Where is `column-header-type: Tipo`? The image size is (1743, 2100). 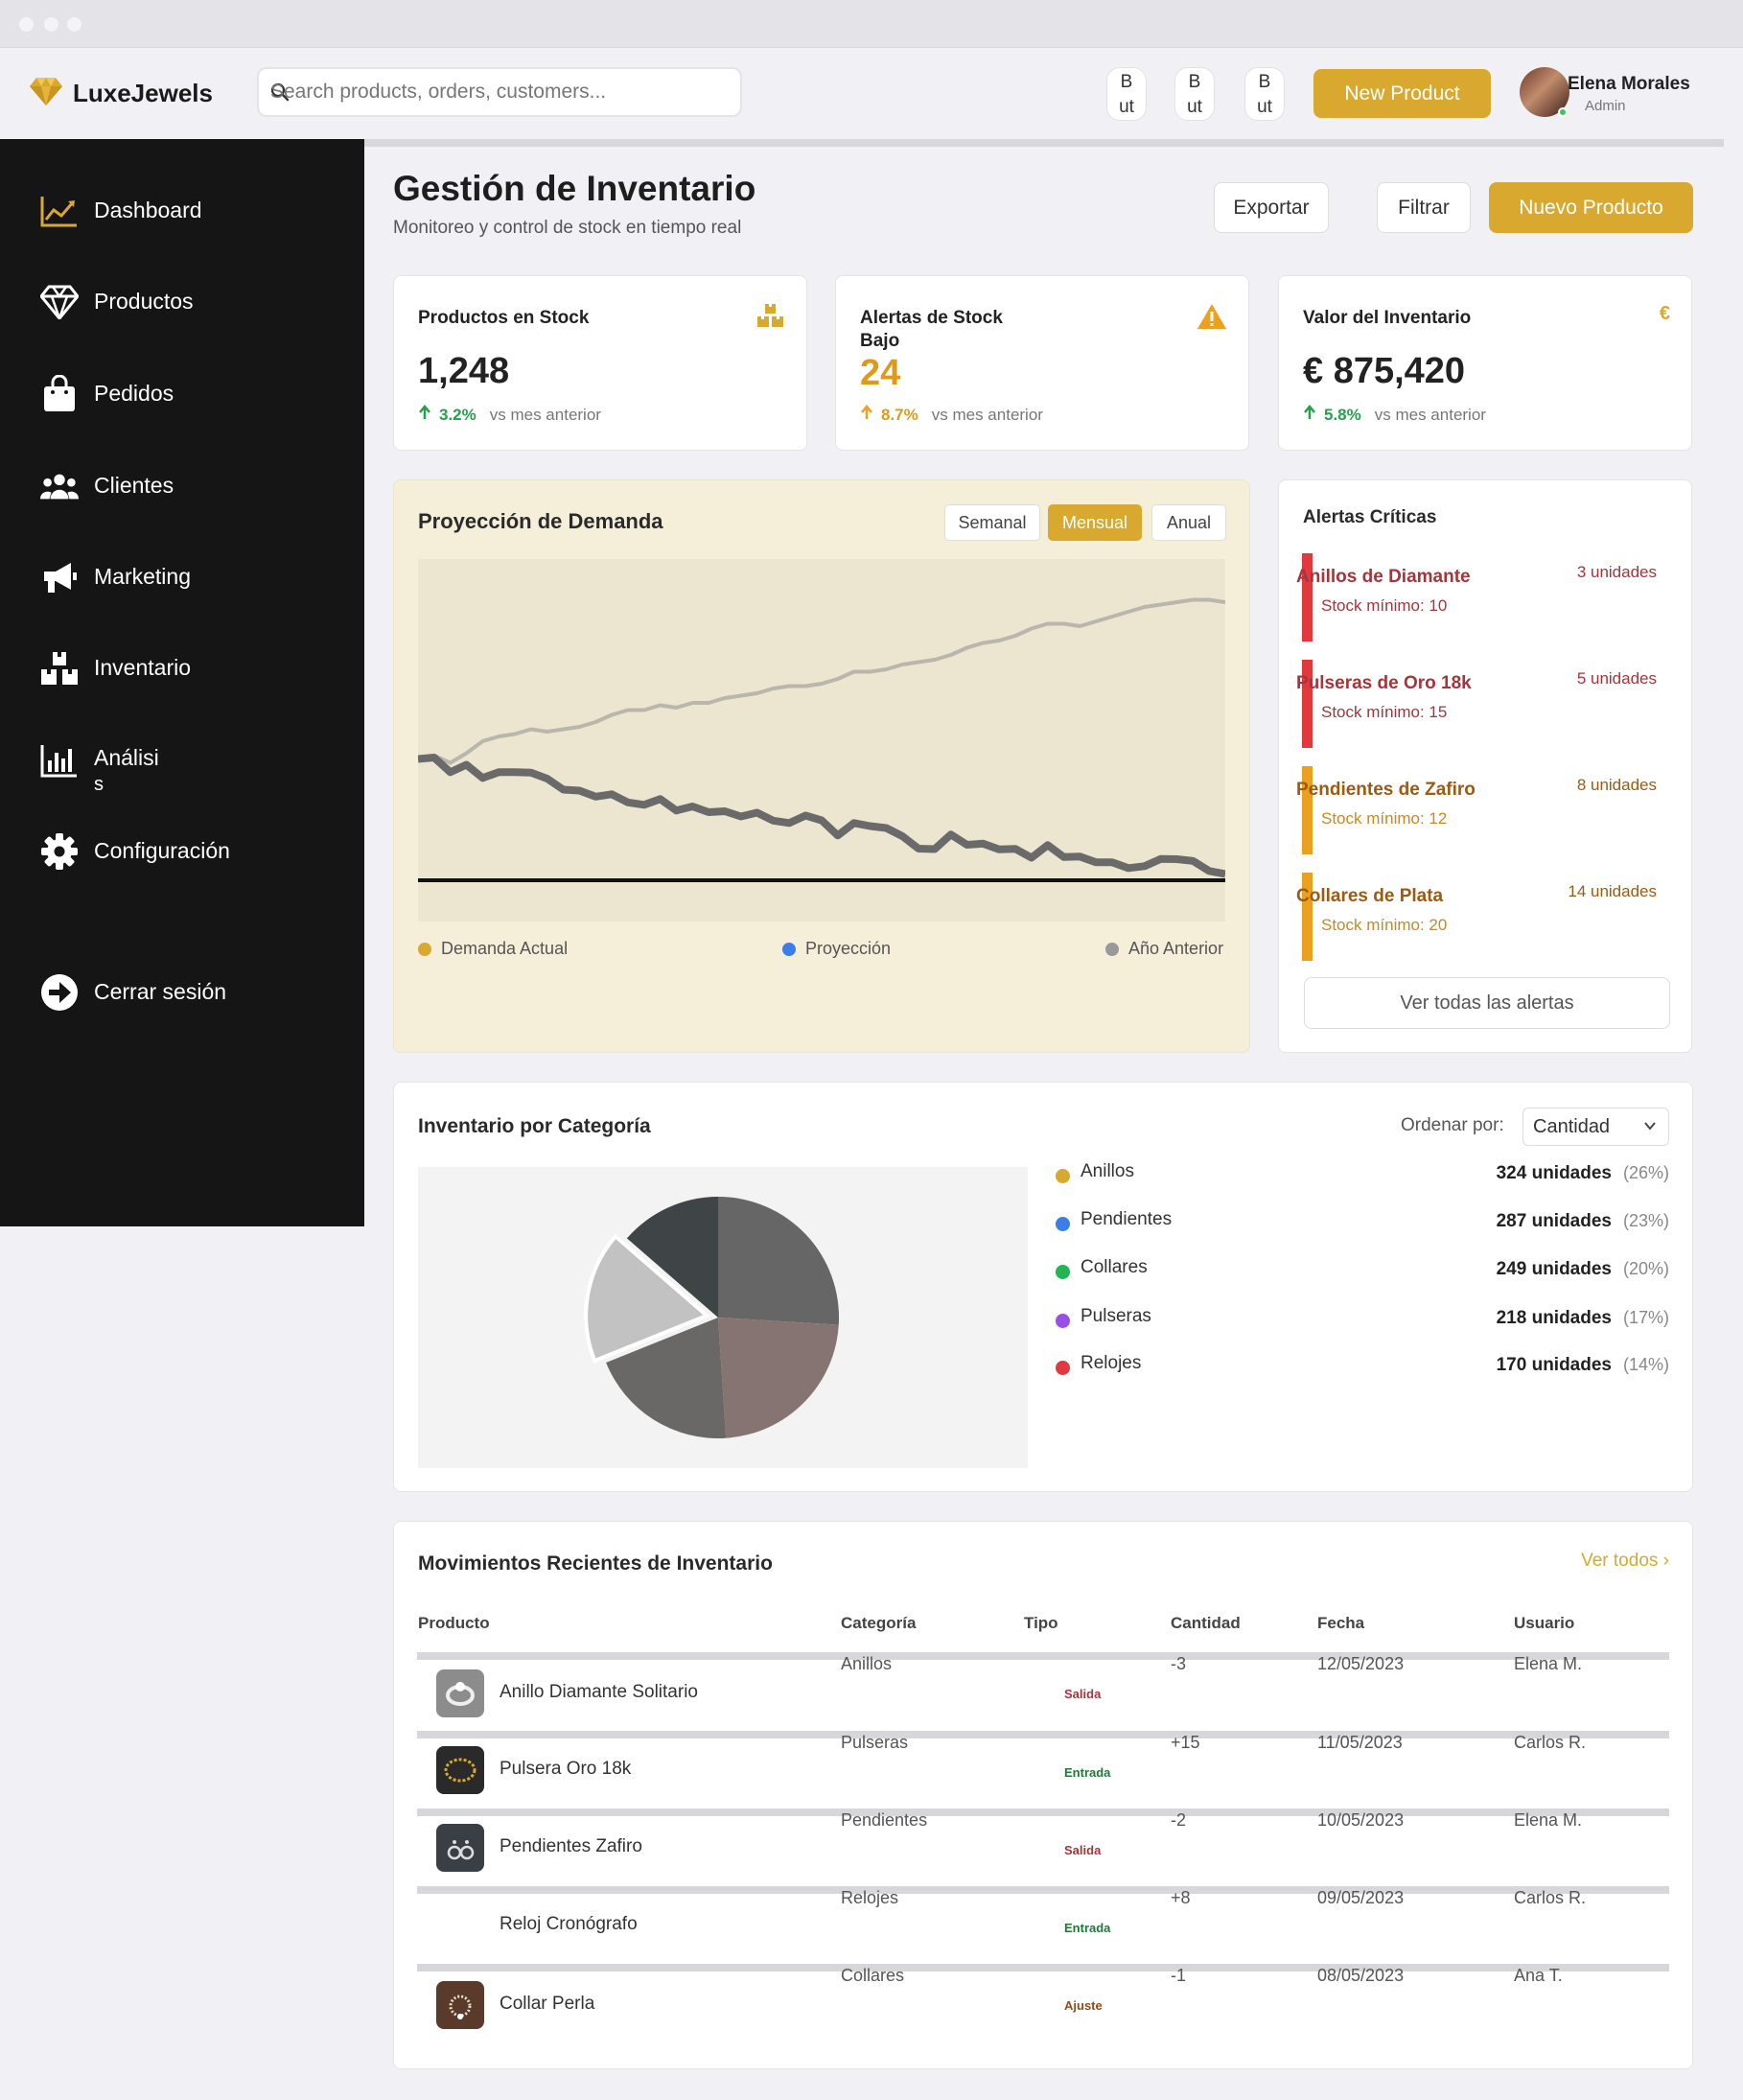 column-header-type: Tipo is located at coordinates (1041, 1624).